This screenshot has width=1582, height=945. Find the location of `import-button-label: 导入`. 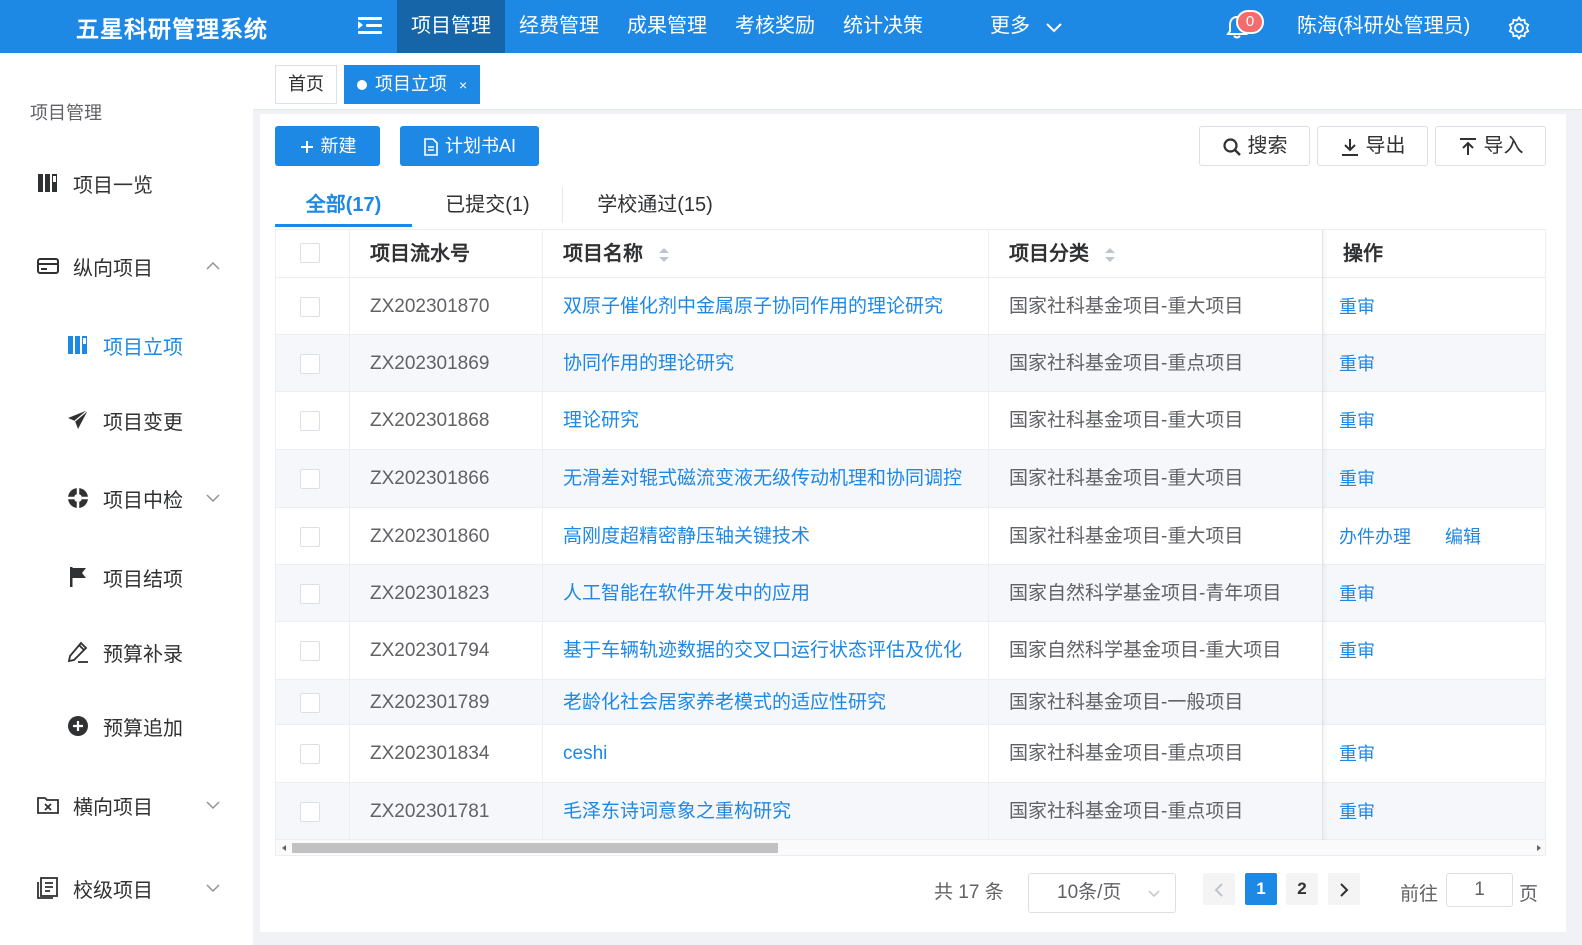

import-button-label: 导入 is located at coordinates (1503, 146).